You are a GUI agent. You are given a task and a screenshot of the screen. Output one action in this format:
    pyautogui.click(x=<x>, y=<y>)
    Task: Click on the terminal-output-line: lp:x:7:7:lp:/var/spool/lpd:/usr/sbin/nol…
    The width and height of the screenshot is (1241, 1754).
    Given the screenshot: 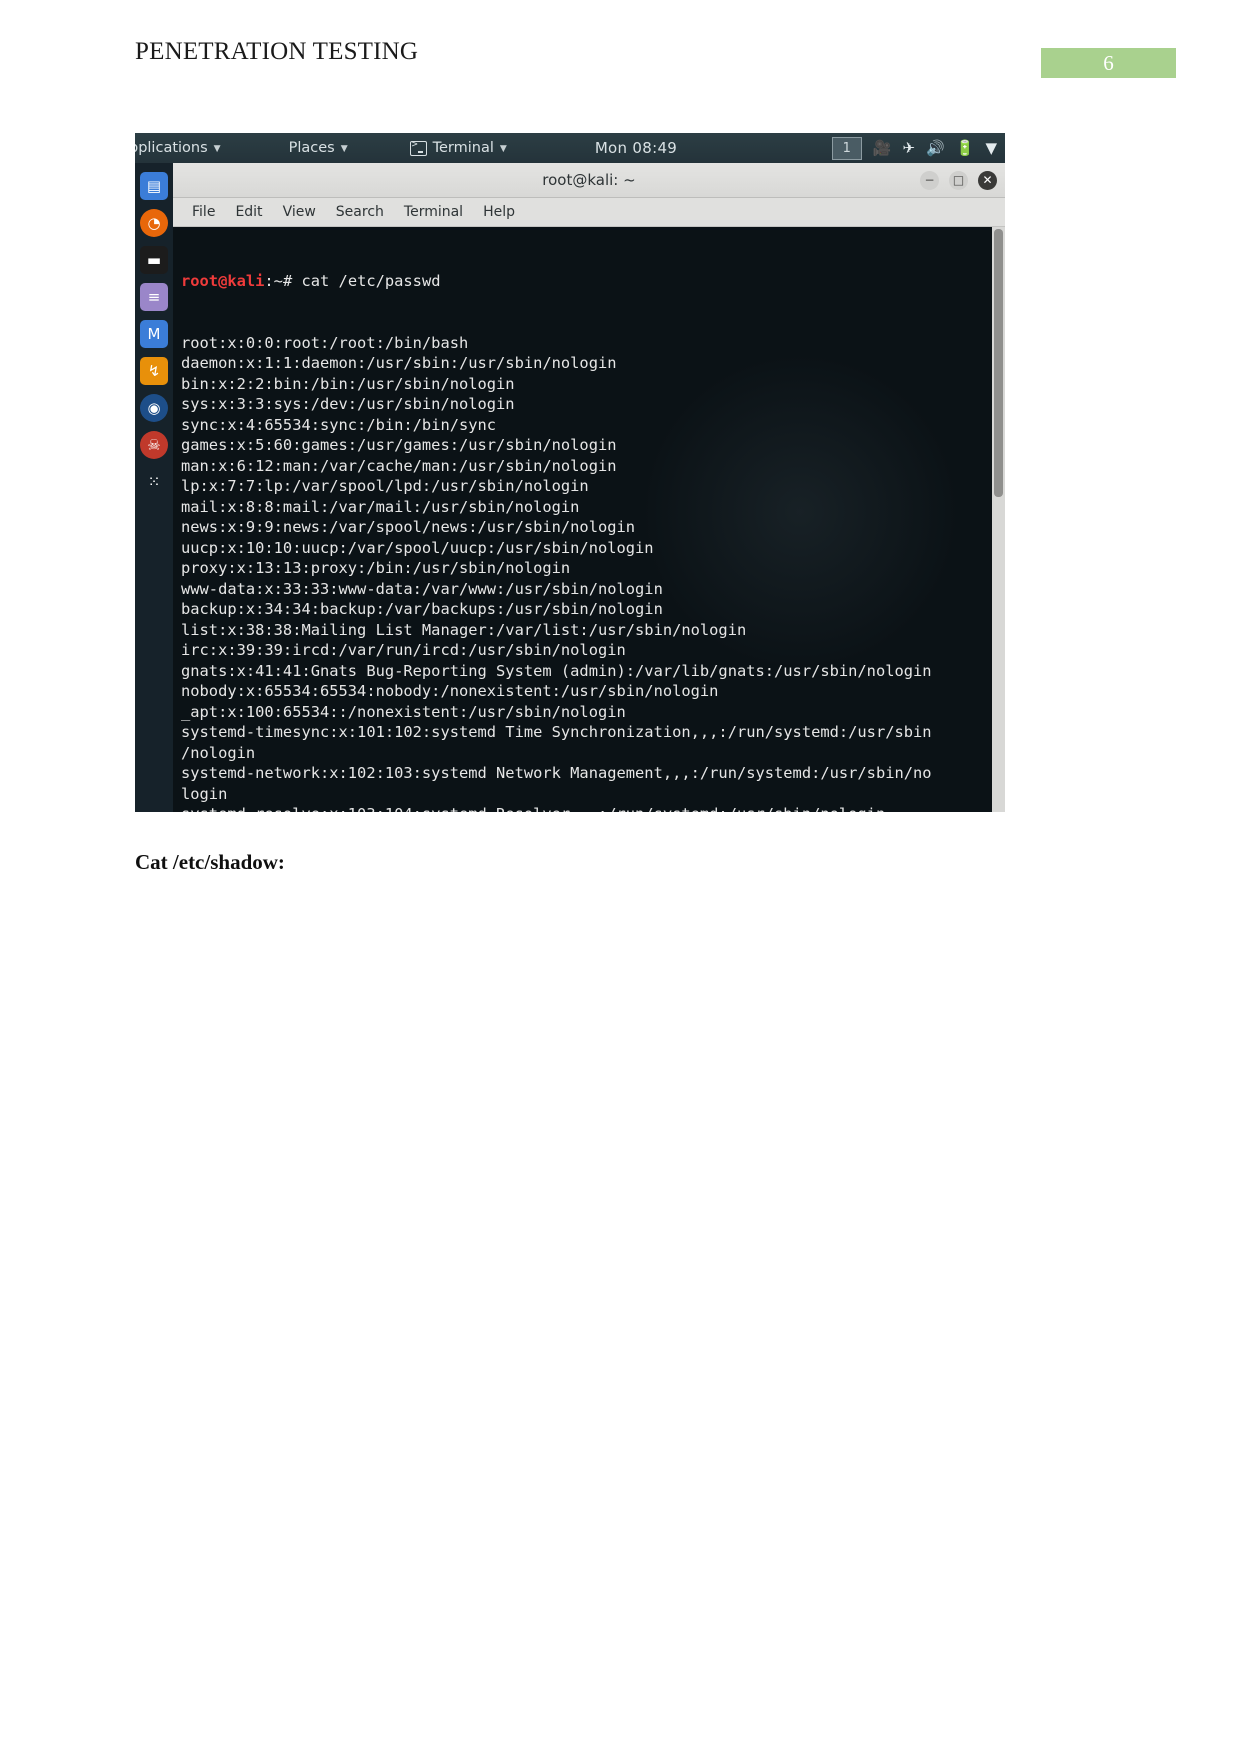 What is the action you would take?
    pyautogui.click(x=385, y=486)
    